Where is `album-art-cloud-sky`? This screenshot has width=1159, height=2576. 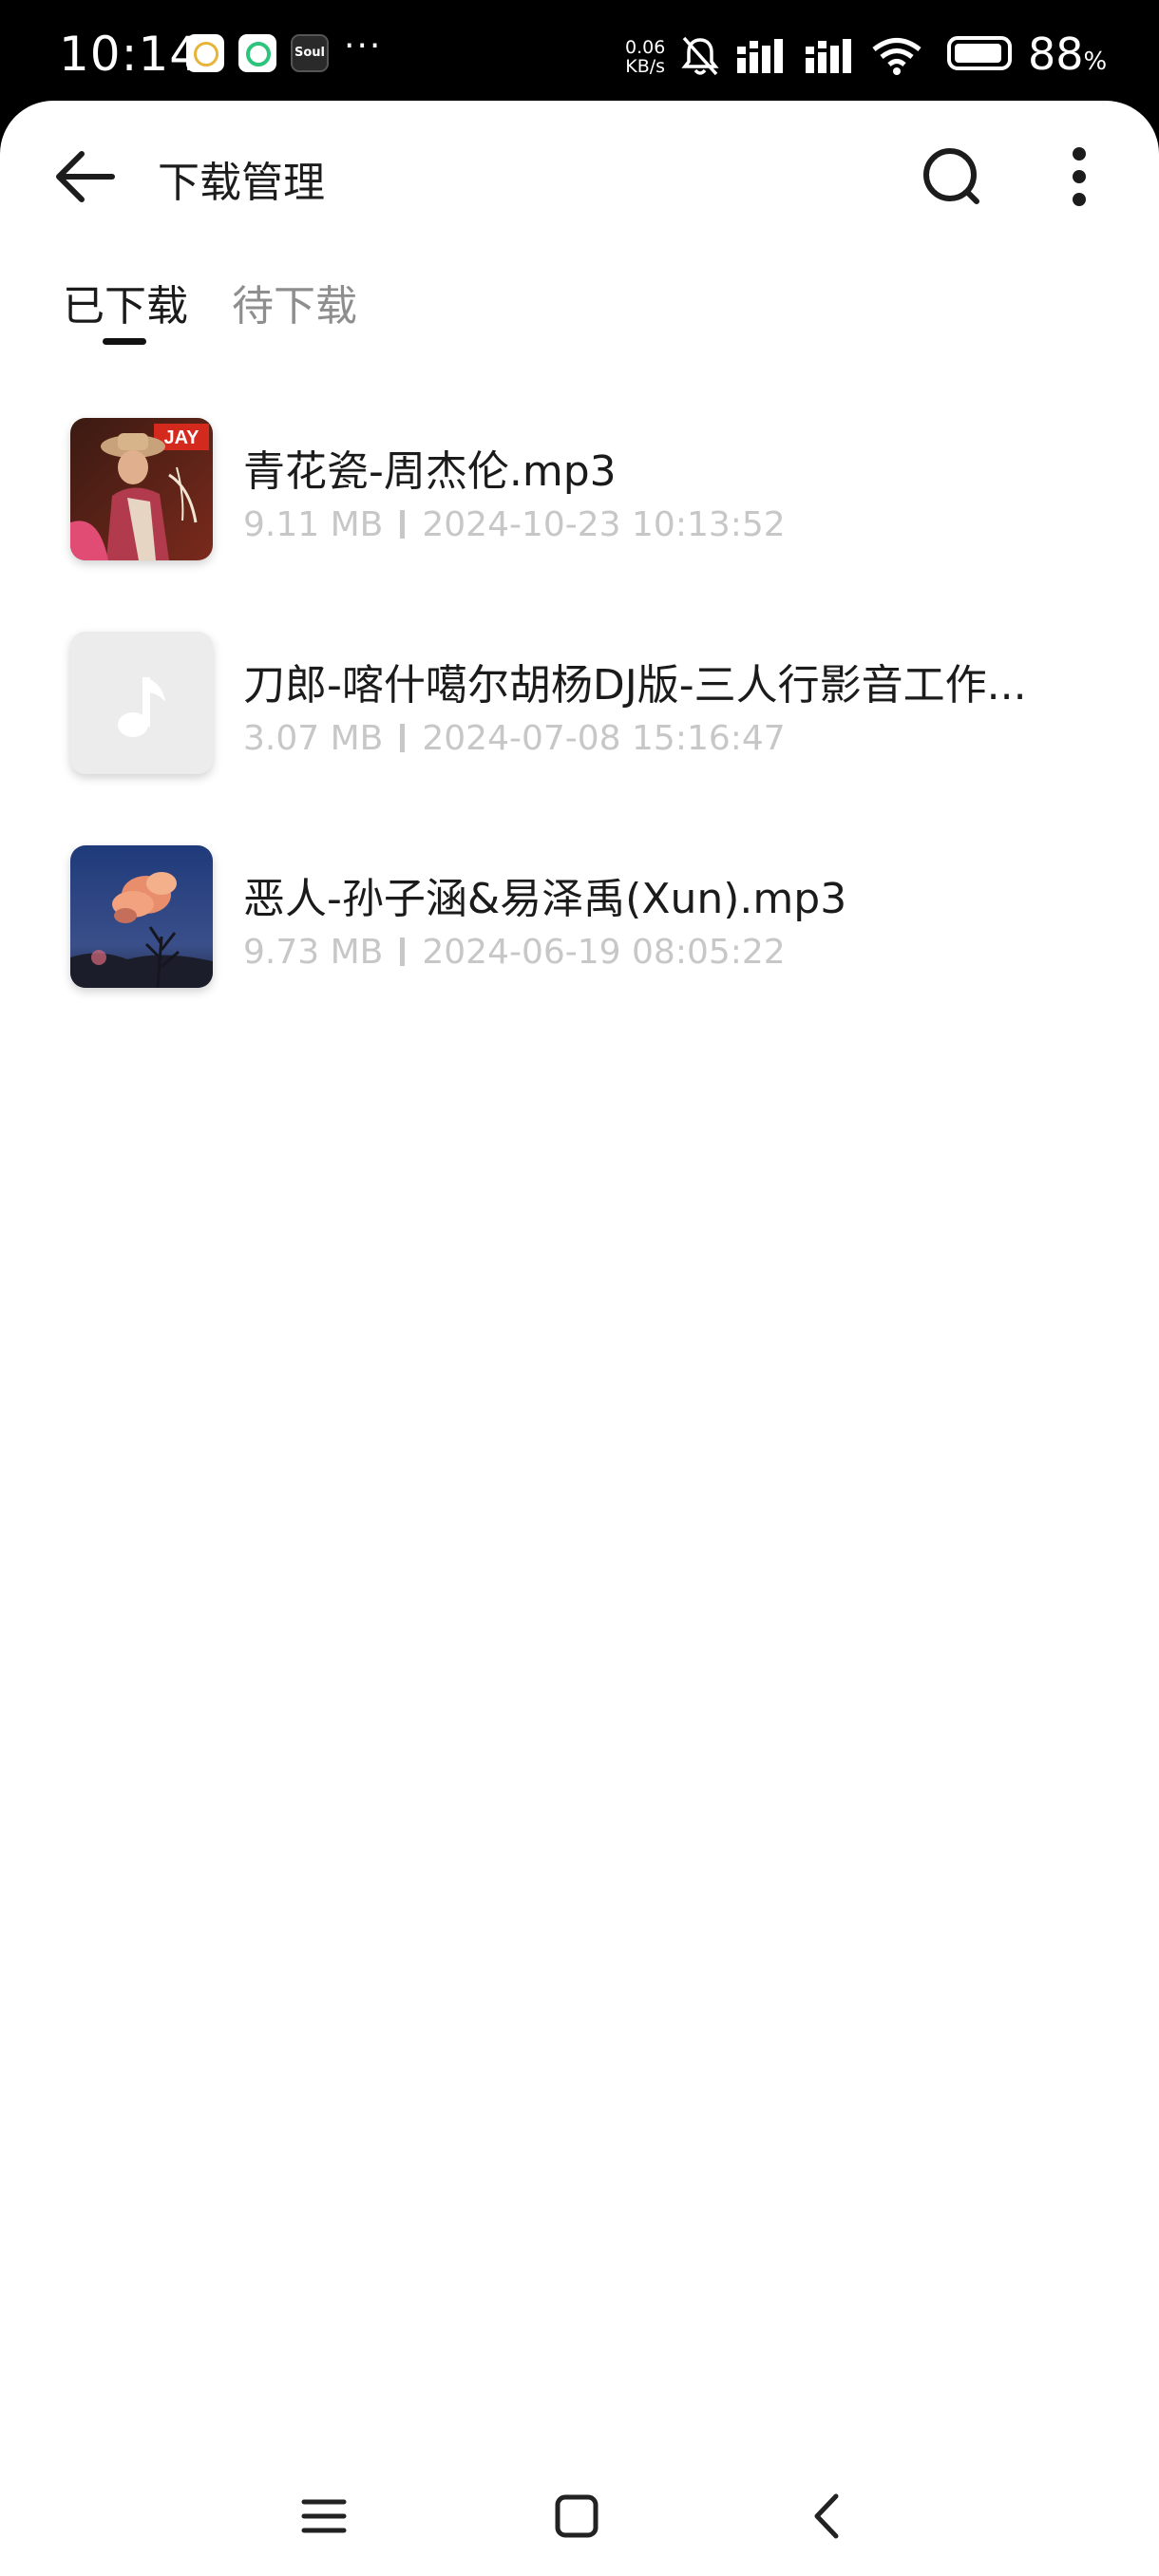
album-art-cloud-sky is located at coordinates (141, 916).